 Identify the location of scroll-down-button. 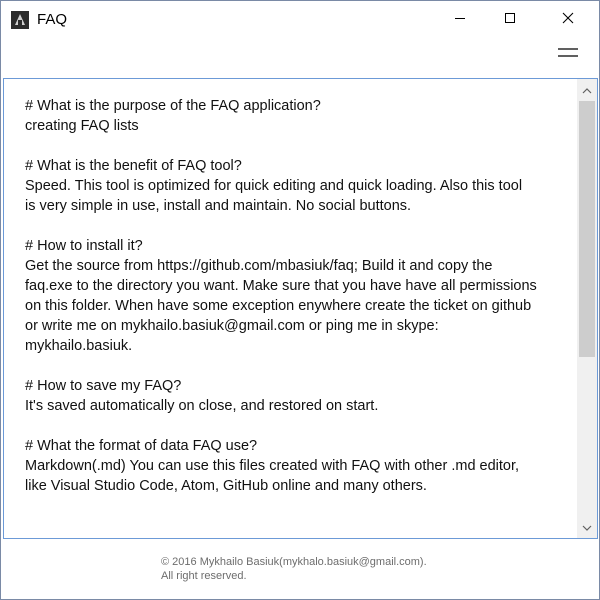
(587, 527).